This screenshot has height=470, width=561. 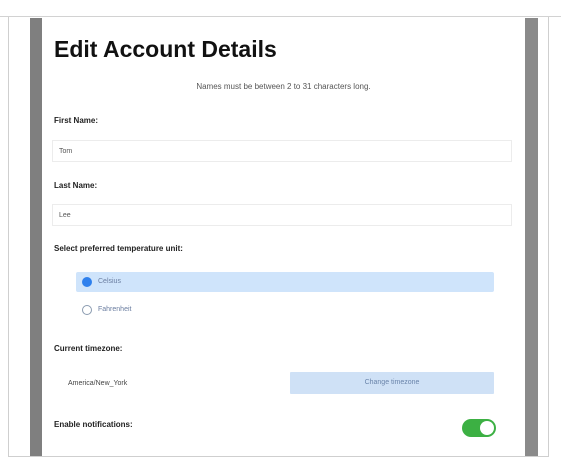 What do you see at coordinates (76, 120) in the screenshot?
I see `first-name-label: First Name:` at bounding box center [76, 120].